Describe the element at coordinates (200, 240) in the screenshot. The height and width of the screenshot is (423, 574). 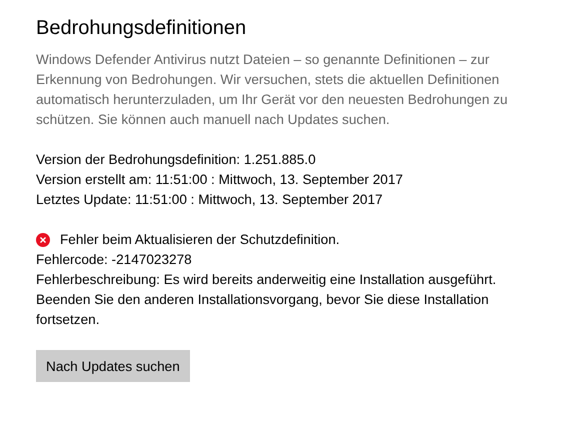
I see `status-message: Fehler beim Aktualisieren der Schutzdefinition.` at that location.